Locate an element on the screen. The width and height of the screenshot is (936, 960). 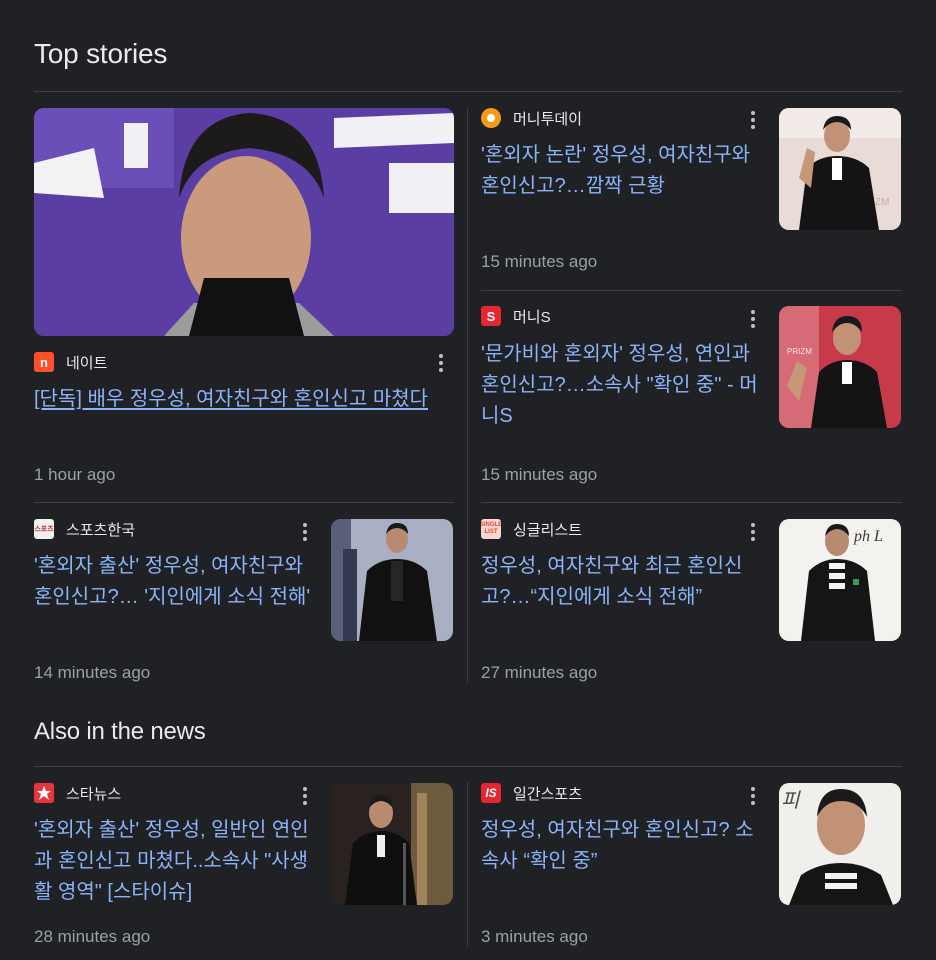
story-time: 1 hour ago is located at coordinates (75, 474).